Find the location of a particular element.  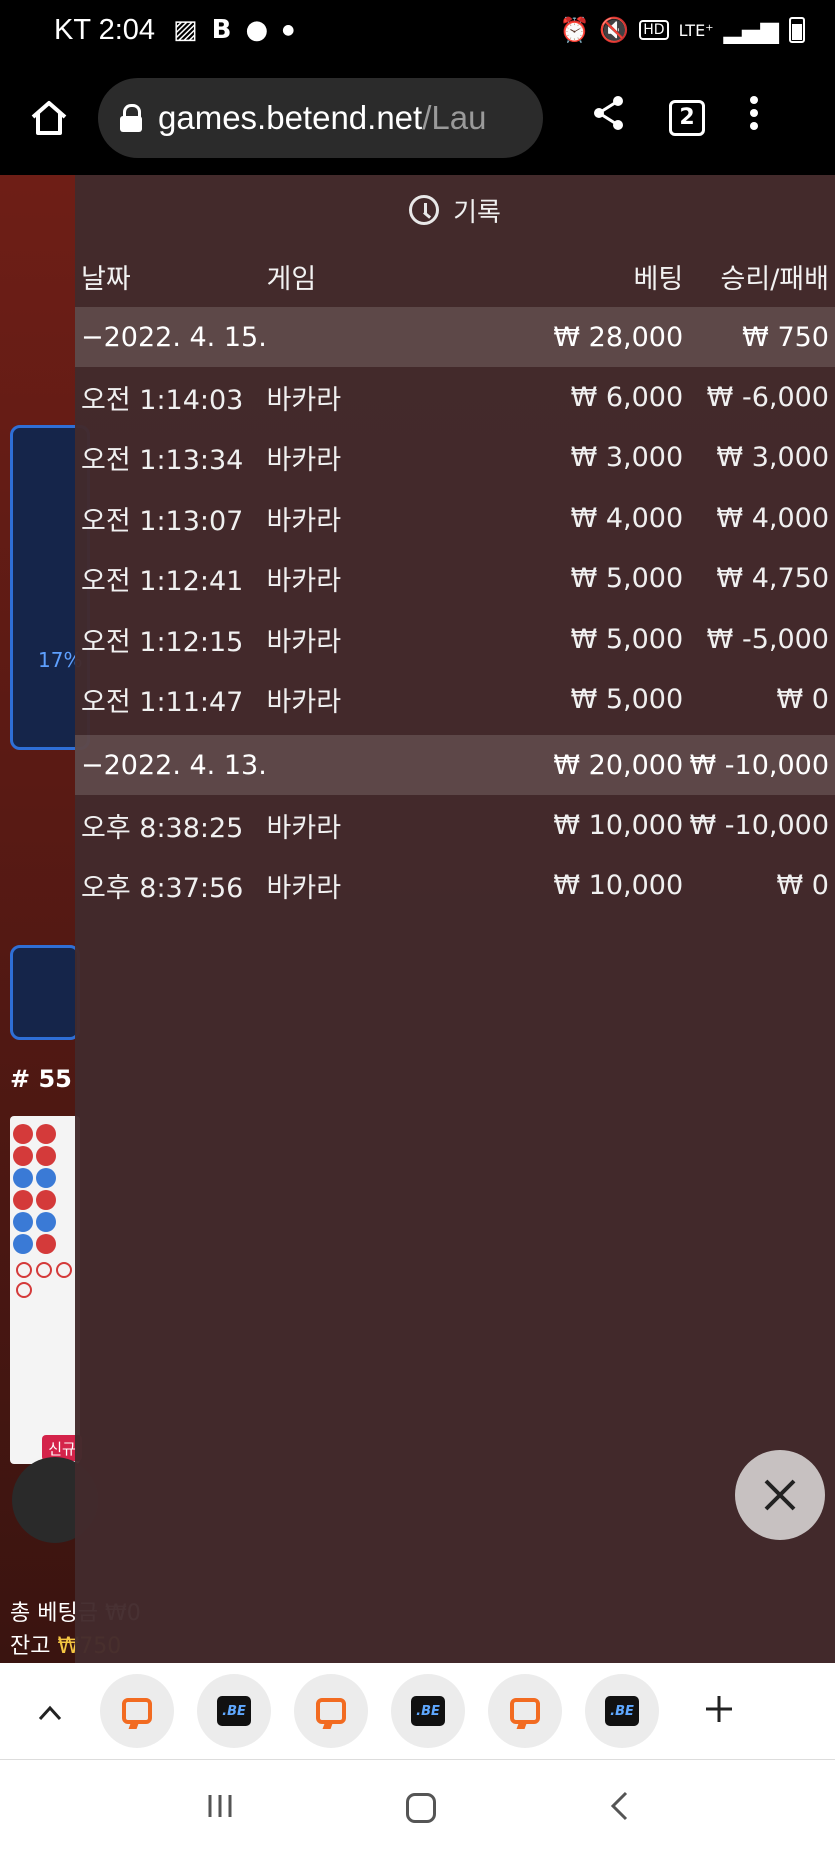

date-group-header: −2022. 4. 13. ₩ 20,000 ₩ -10,000 is located at coordinates (455, 765).